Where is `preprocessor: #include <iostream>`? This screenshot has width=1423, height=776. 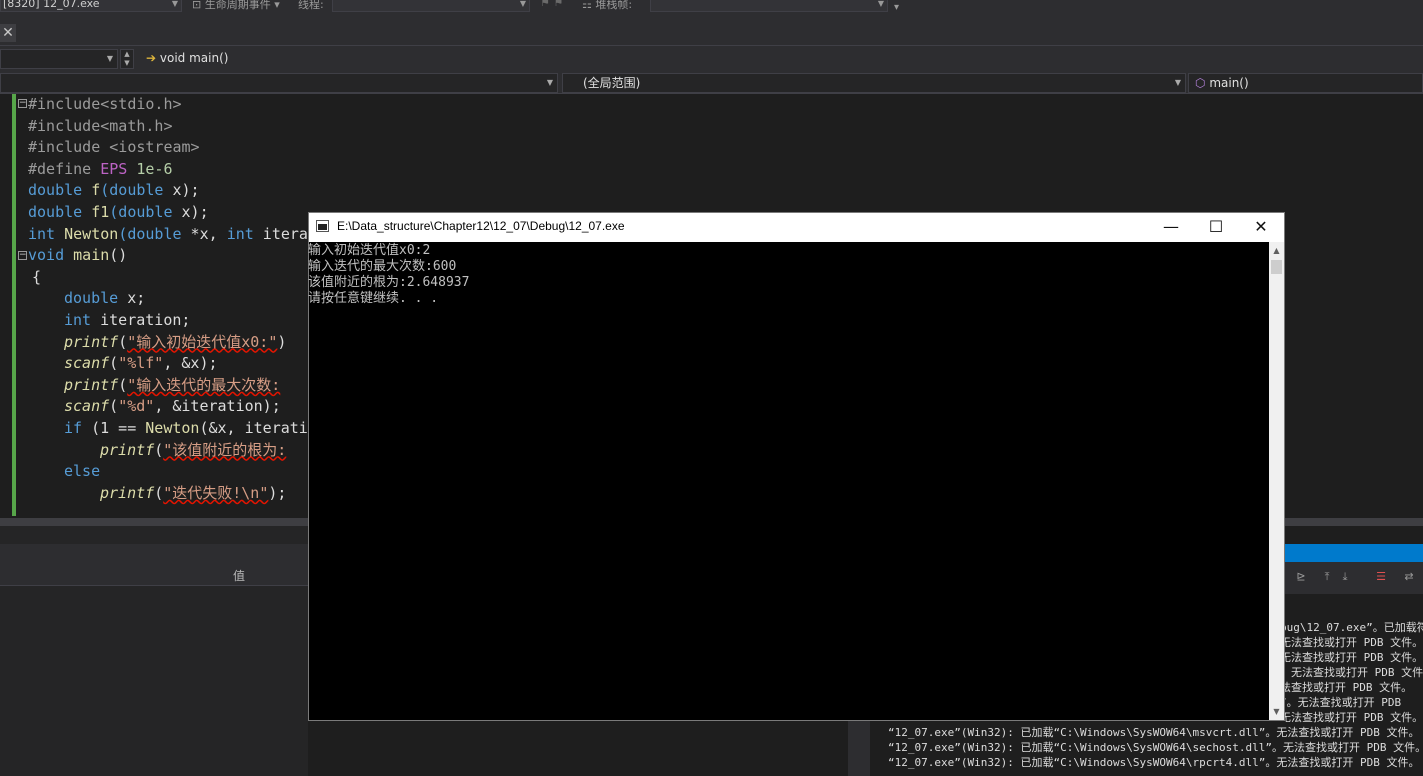
preprocessor: #include <iostream> is located at coordinates (114, 147).